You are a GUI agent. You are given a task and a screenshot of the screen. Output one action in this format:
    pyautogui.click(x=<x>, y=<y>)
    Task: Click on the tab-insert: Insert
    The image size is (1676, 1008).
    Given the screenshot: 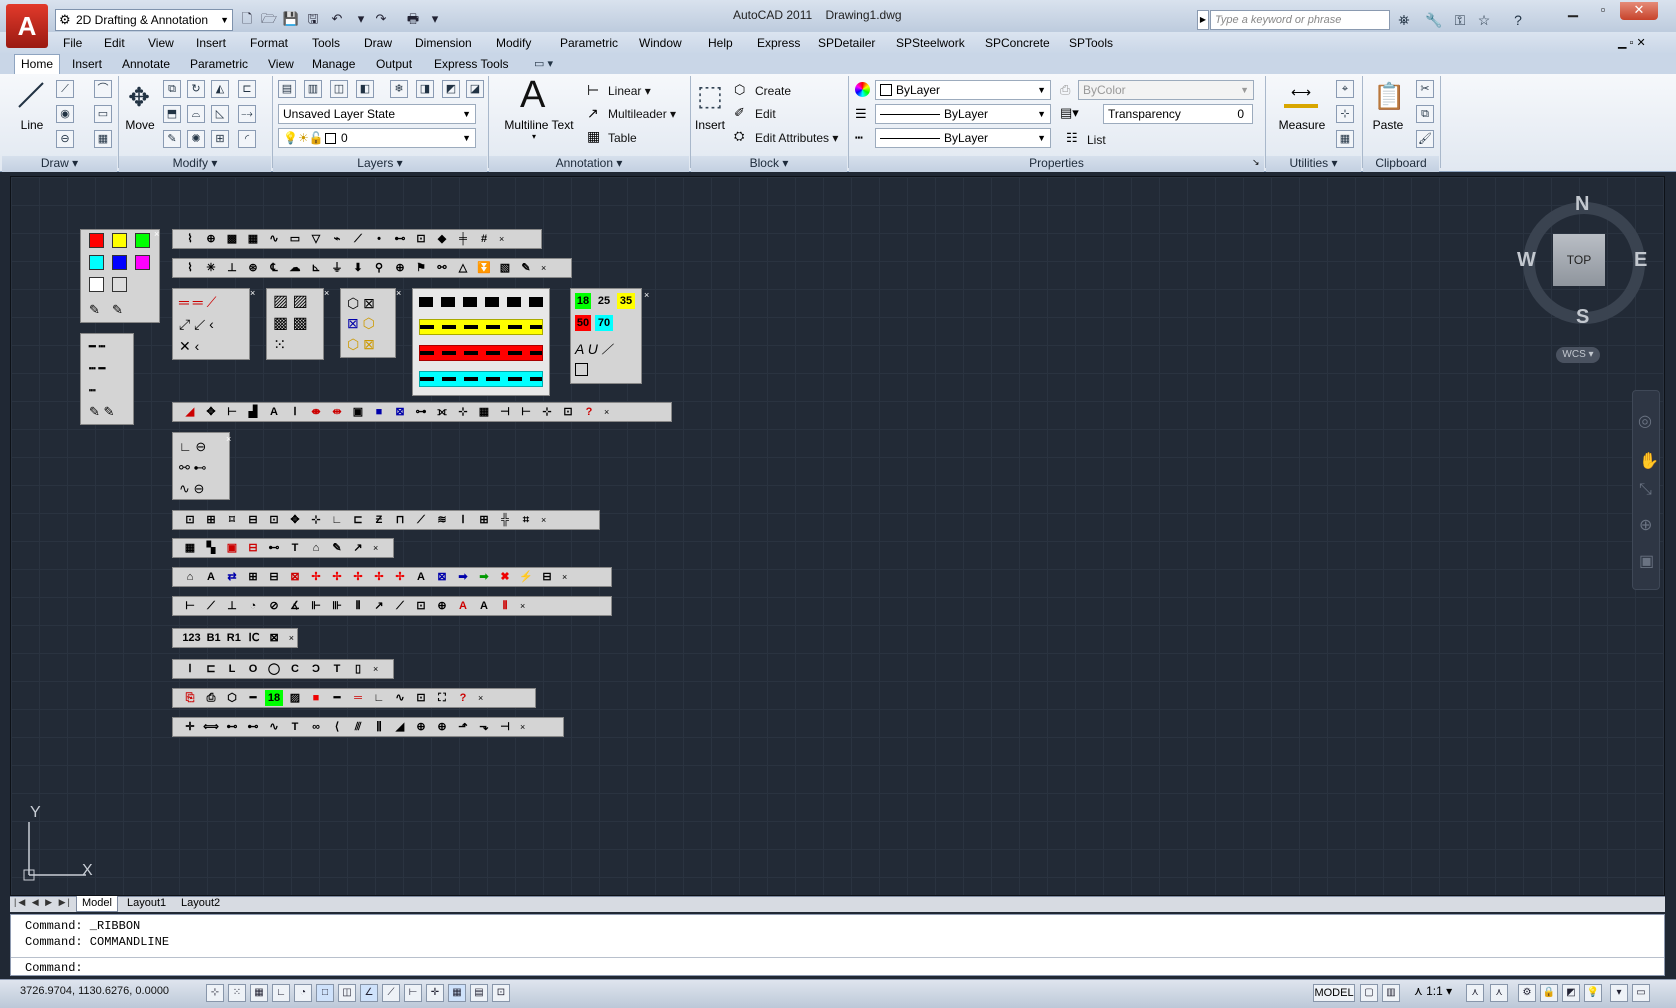 What is the action you would take?
    pyautogui.click(x=87, y=64)
    